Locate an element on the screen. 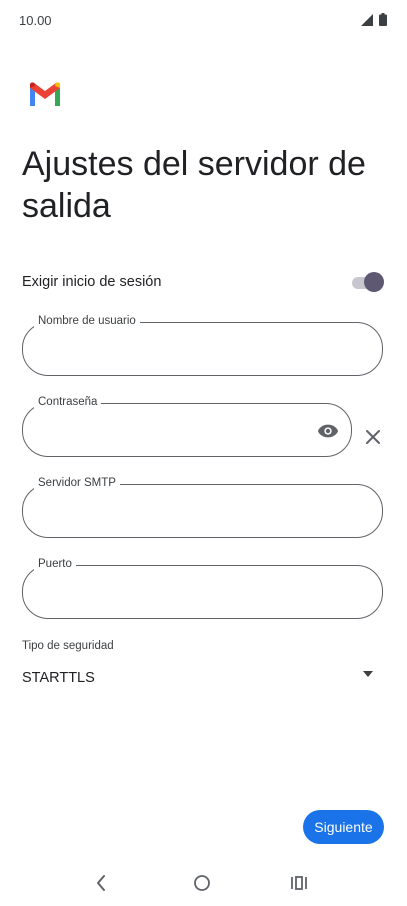  username-field: Nombre de usuario is located at coordinates (202, 344).